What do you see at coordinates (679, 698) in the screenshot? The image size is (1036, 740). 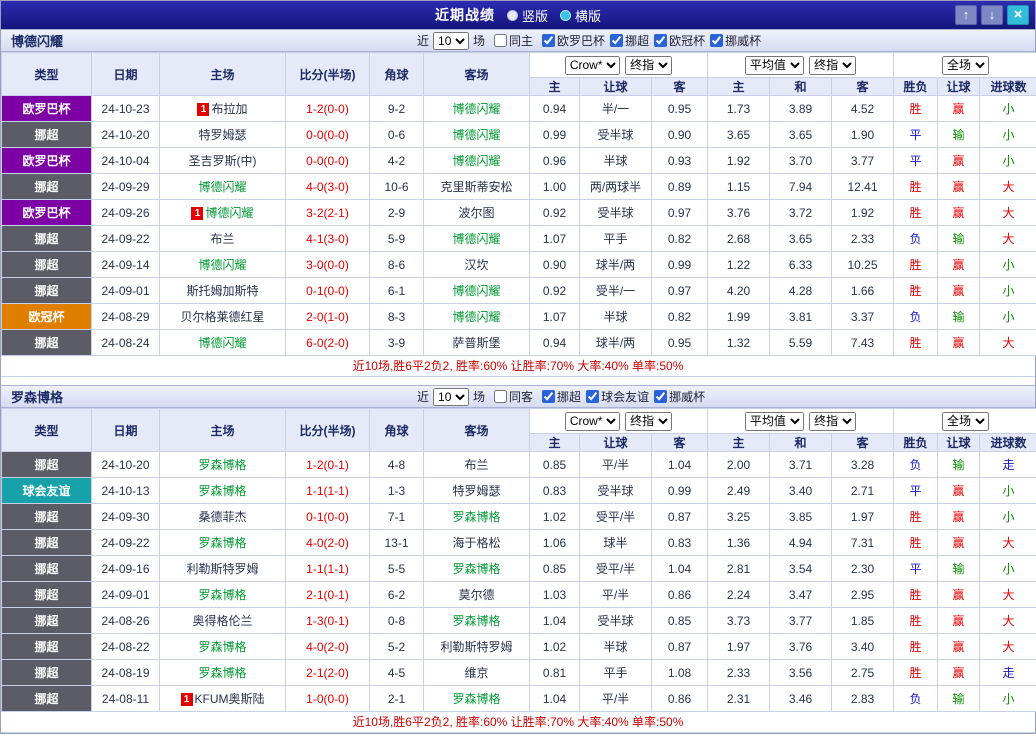 I see `asia-away-odds: 0.86` at bounding box center [679, 698].